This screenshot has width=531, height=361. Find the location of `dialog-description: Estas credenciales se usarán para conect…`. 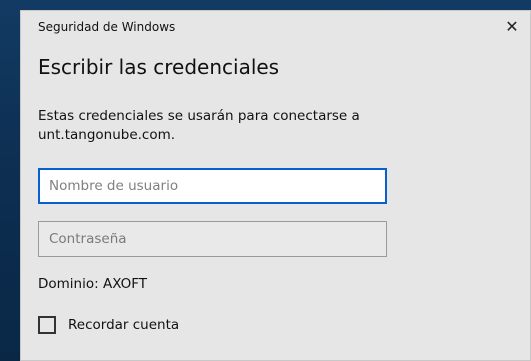

dialog-description: Estas credenciales se usarán para conect… is located at coordinates (248, 126).